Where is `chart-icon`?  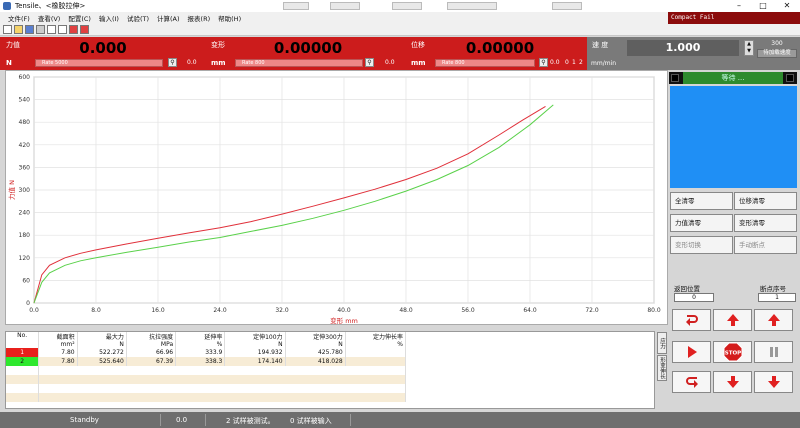
chart-icon is located at coordinates (62, 29).